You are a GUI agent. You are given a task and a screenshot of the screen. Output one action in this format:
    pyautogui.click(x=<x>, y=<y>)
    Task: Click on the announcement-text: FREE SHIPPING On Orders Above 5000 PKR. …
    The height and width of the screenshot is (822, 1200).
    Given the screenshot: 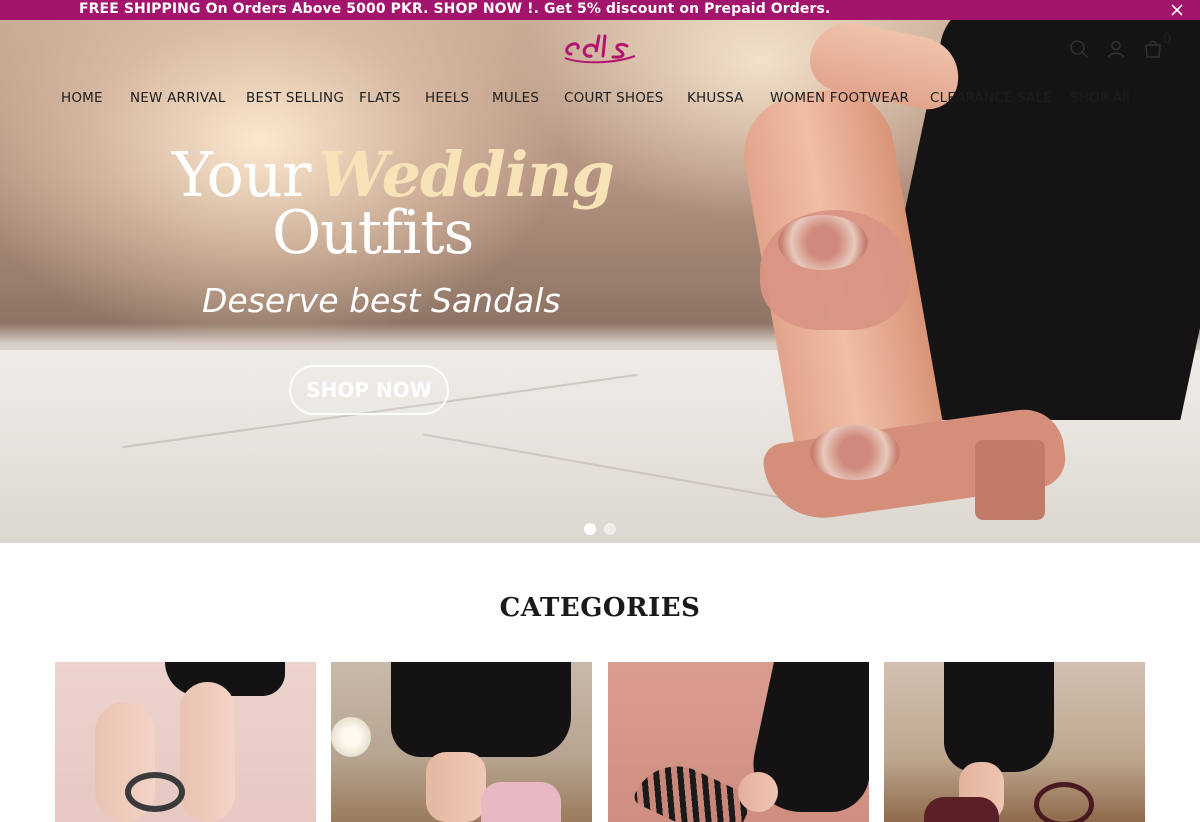 What is the action you would take?
    pyautogui.click(x=455, y=9)
    